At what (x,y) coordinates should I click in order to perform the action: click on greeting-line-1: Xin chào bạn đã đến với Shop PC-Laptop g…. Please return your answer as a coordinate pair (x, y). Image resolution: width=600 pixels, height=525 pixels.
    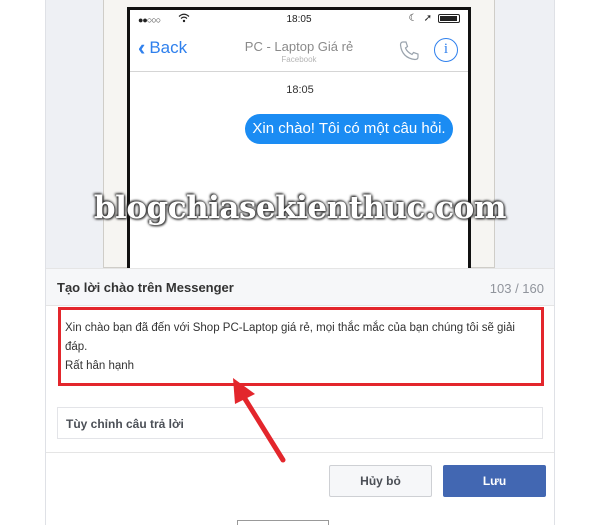
    Looking at the image, I should click on (290, 328).